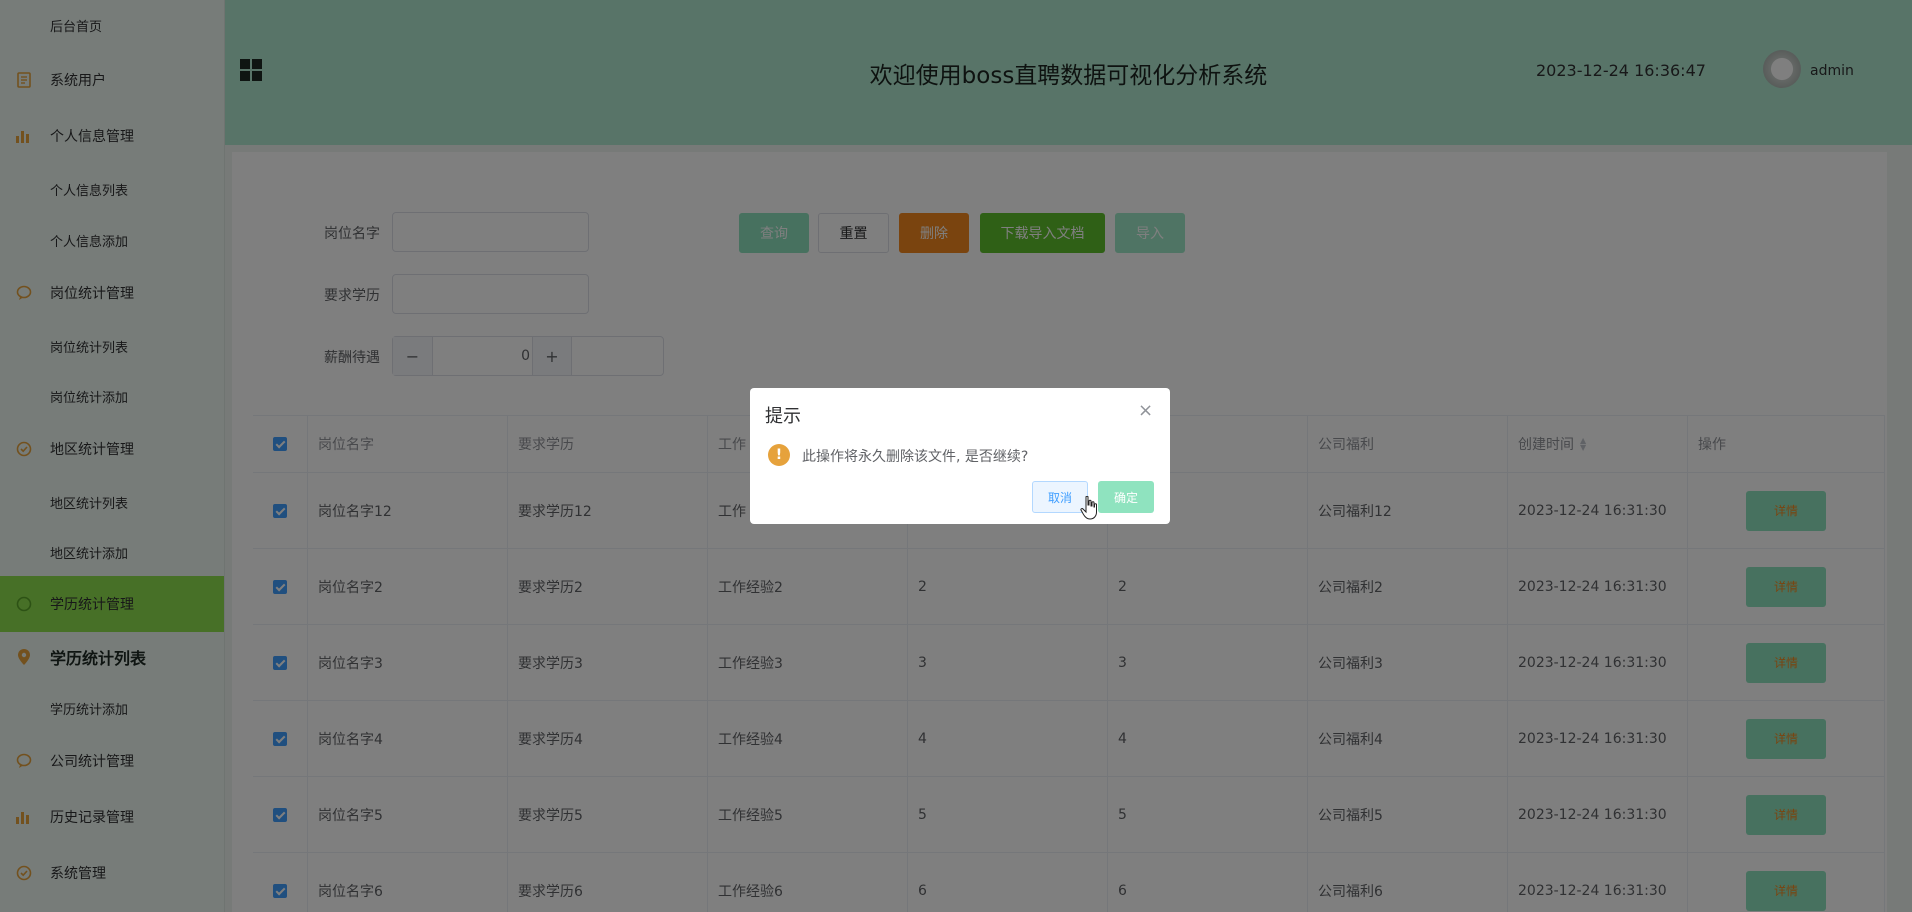  What do you see at coordinates (783, 416) in the screenshot?
I see `dialog-title: 提示` at bounding box center [783, 416].